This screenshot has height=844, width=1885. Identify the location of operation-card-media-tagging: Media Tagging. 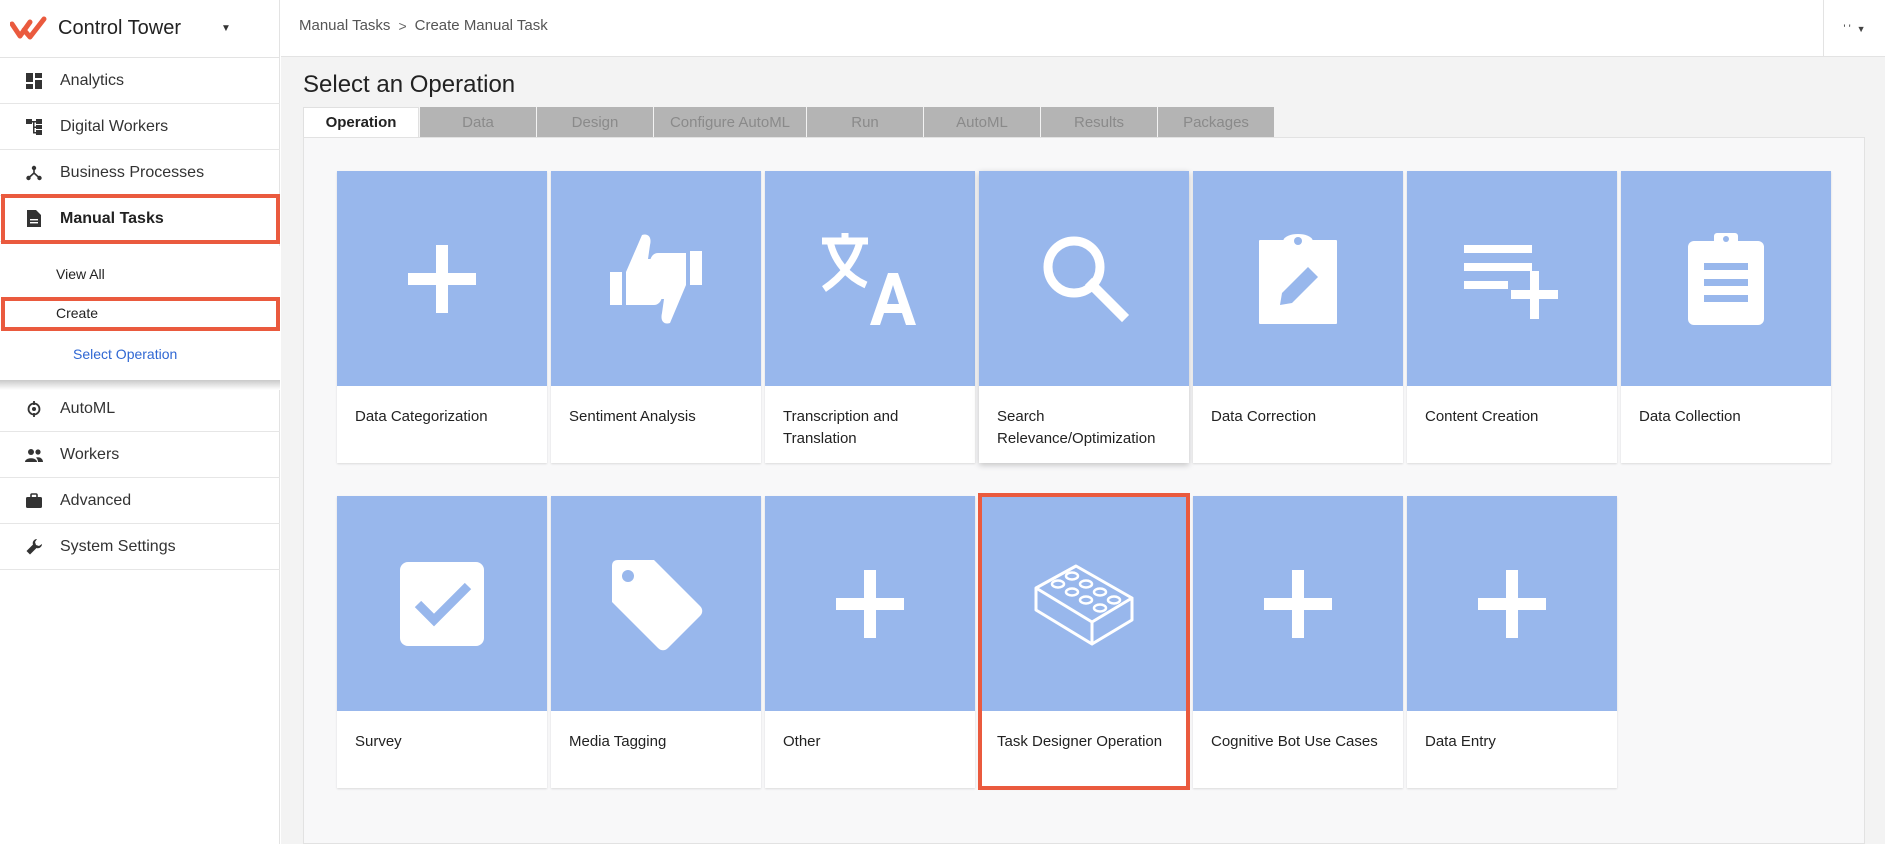
(656, 642).